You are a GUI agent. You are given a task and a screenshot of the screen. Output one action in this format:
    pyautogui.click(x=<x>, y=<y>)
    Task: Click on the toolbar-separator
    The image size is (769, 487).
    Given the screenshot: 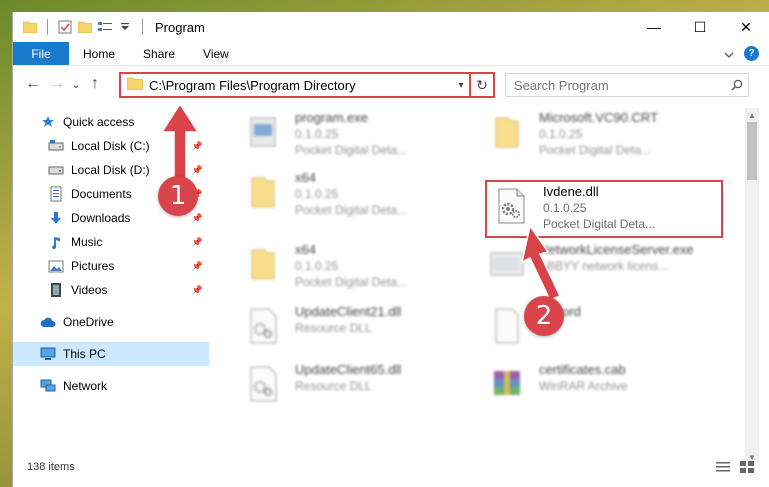 What is the action you would take?
    pyautogui.click(x=47, y=27)
    